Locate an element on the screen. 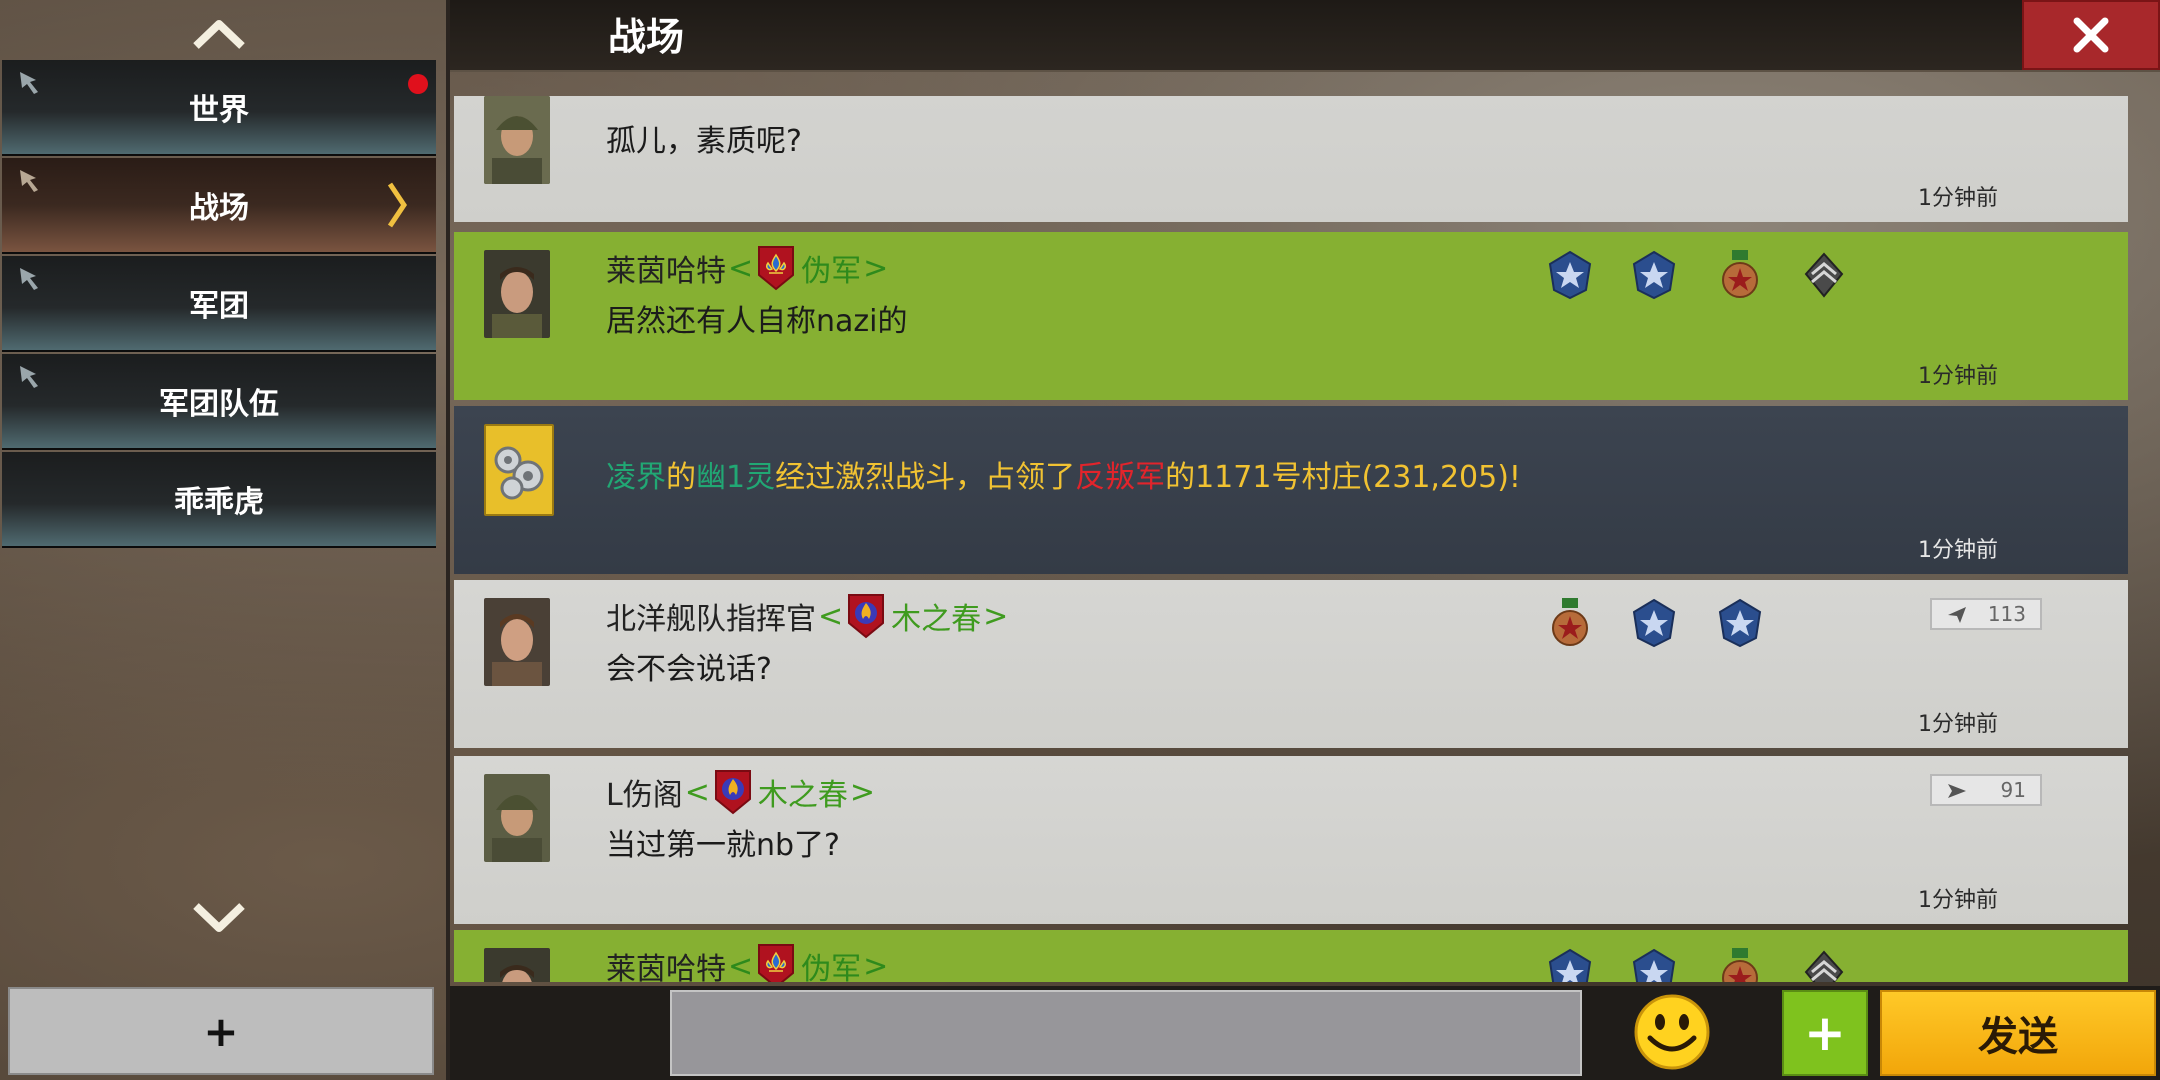 Image resolution: width=2160 pixels, height=1080 pixels. sidebar-item-label: 乖乖虎 is located at coordinates (219, 502).